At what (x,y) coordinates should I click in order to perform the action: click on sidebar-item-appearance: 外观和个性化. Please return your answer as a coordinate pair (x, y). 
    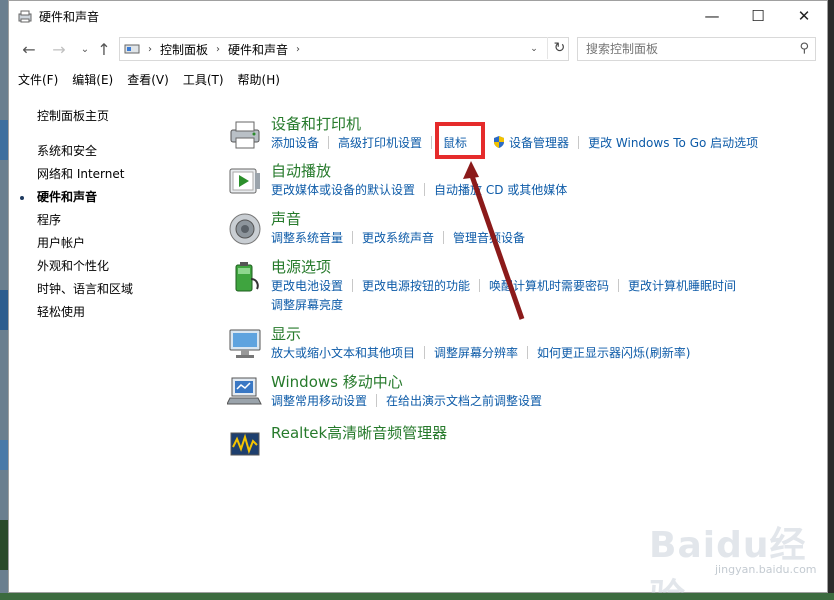
    Looking at the image, I should click on (127, 266).